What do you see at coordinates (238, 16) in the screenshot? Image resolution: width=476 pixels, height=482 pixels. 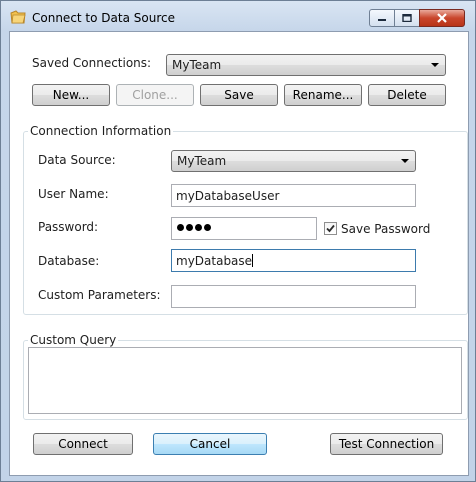 I see `title-bar: Connect to Data Source` at bounding box center [238, 16].